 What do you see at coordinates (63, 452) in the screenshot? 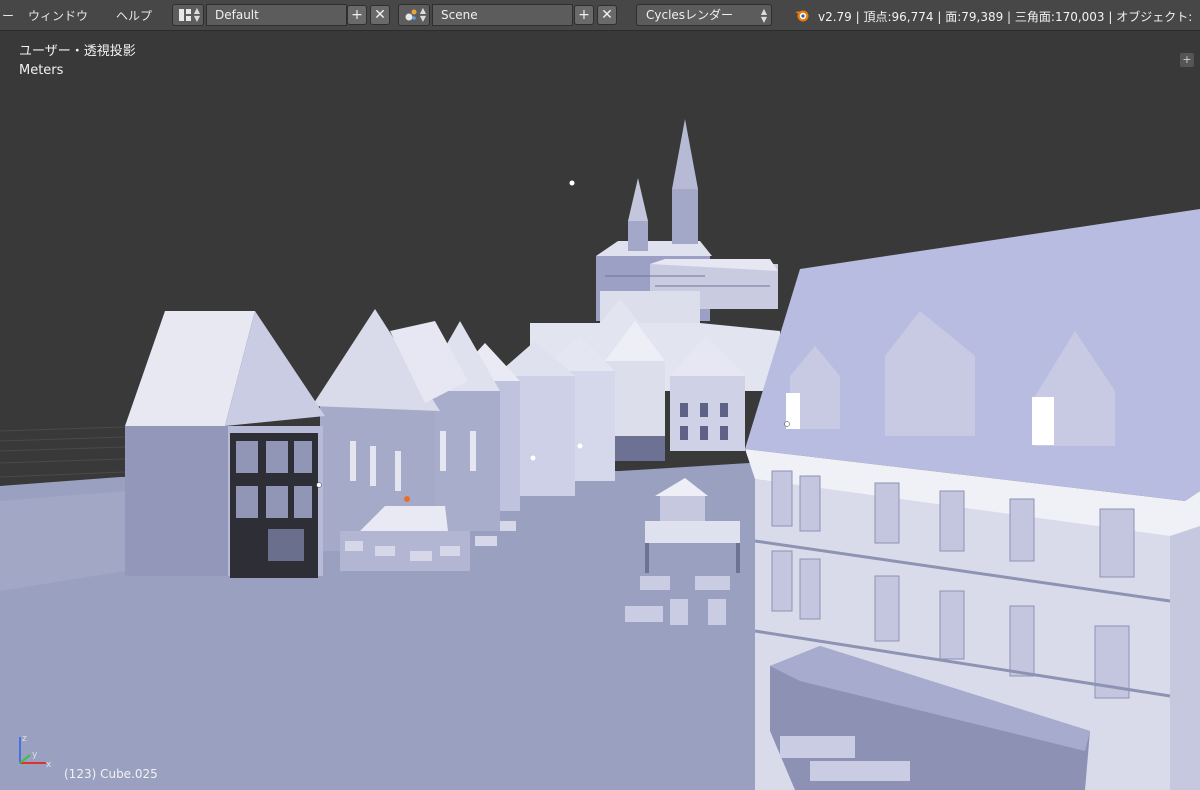
I see `floor-grid` at bounding box center [63, 452].